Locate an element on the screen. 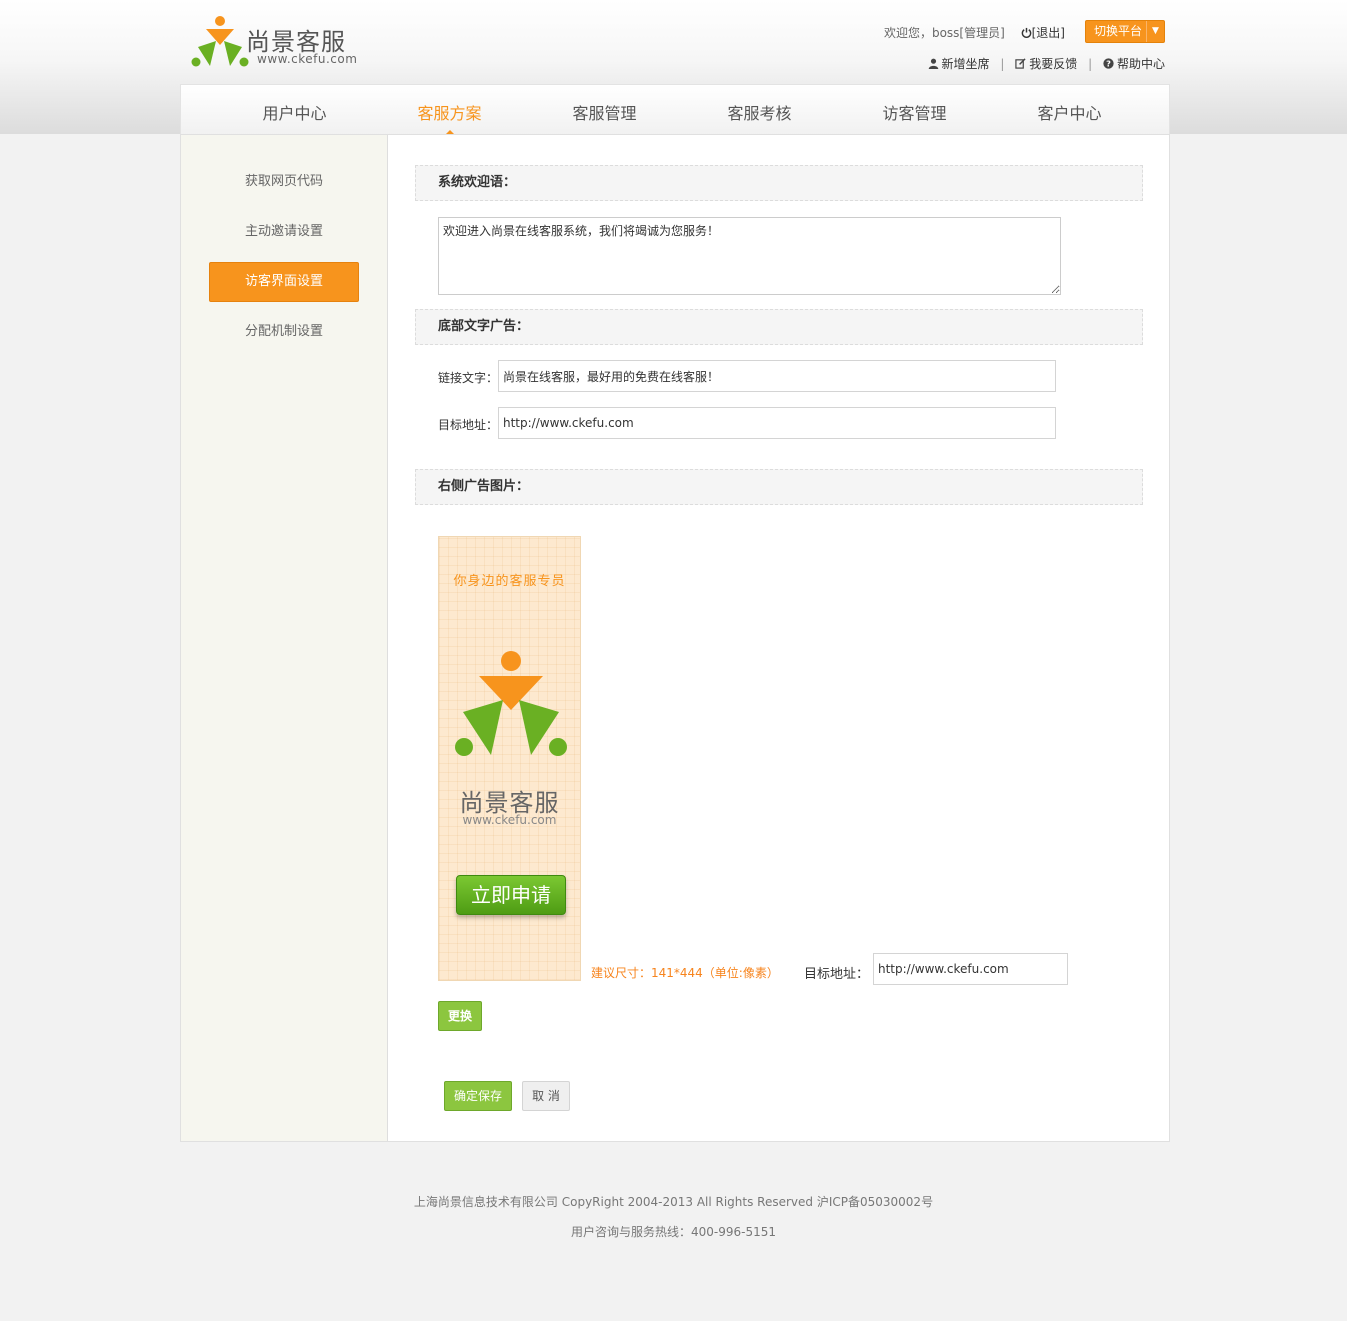  help-icon: ? is located at coordinates (1108, 63).